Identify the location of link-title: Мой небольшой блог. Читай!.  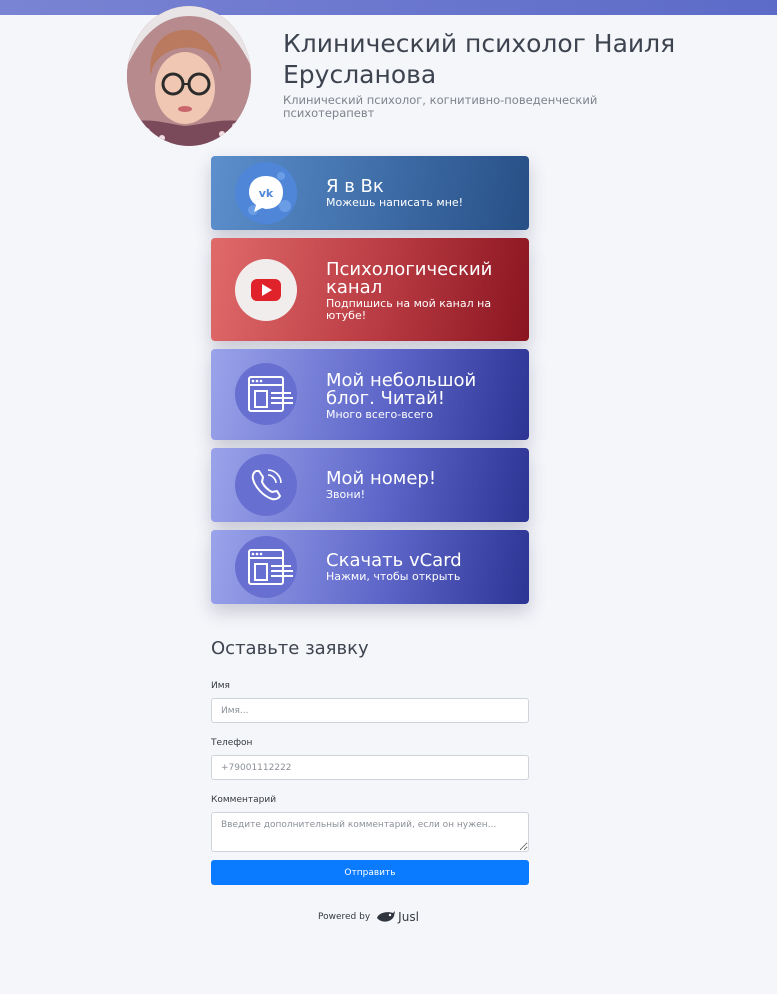
(401, 389).